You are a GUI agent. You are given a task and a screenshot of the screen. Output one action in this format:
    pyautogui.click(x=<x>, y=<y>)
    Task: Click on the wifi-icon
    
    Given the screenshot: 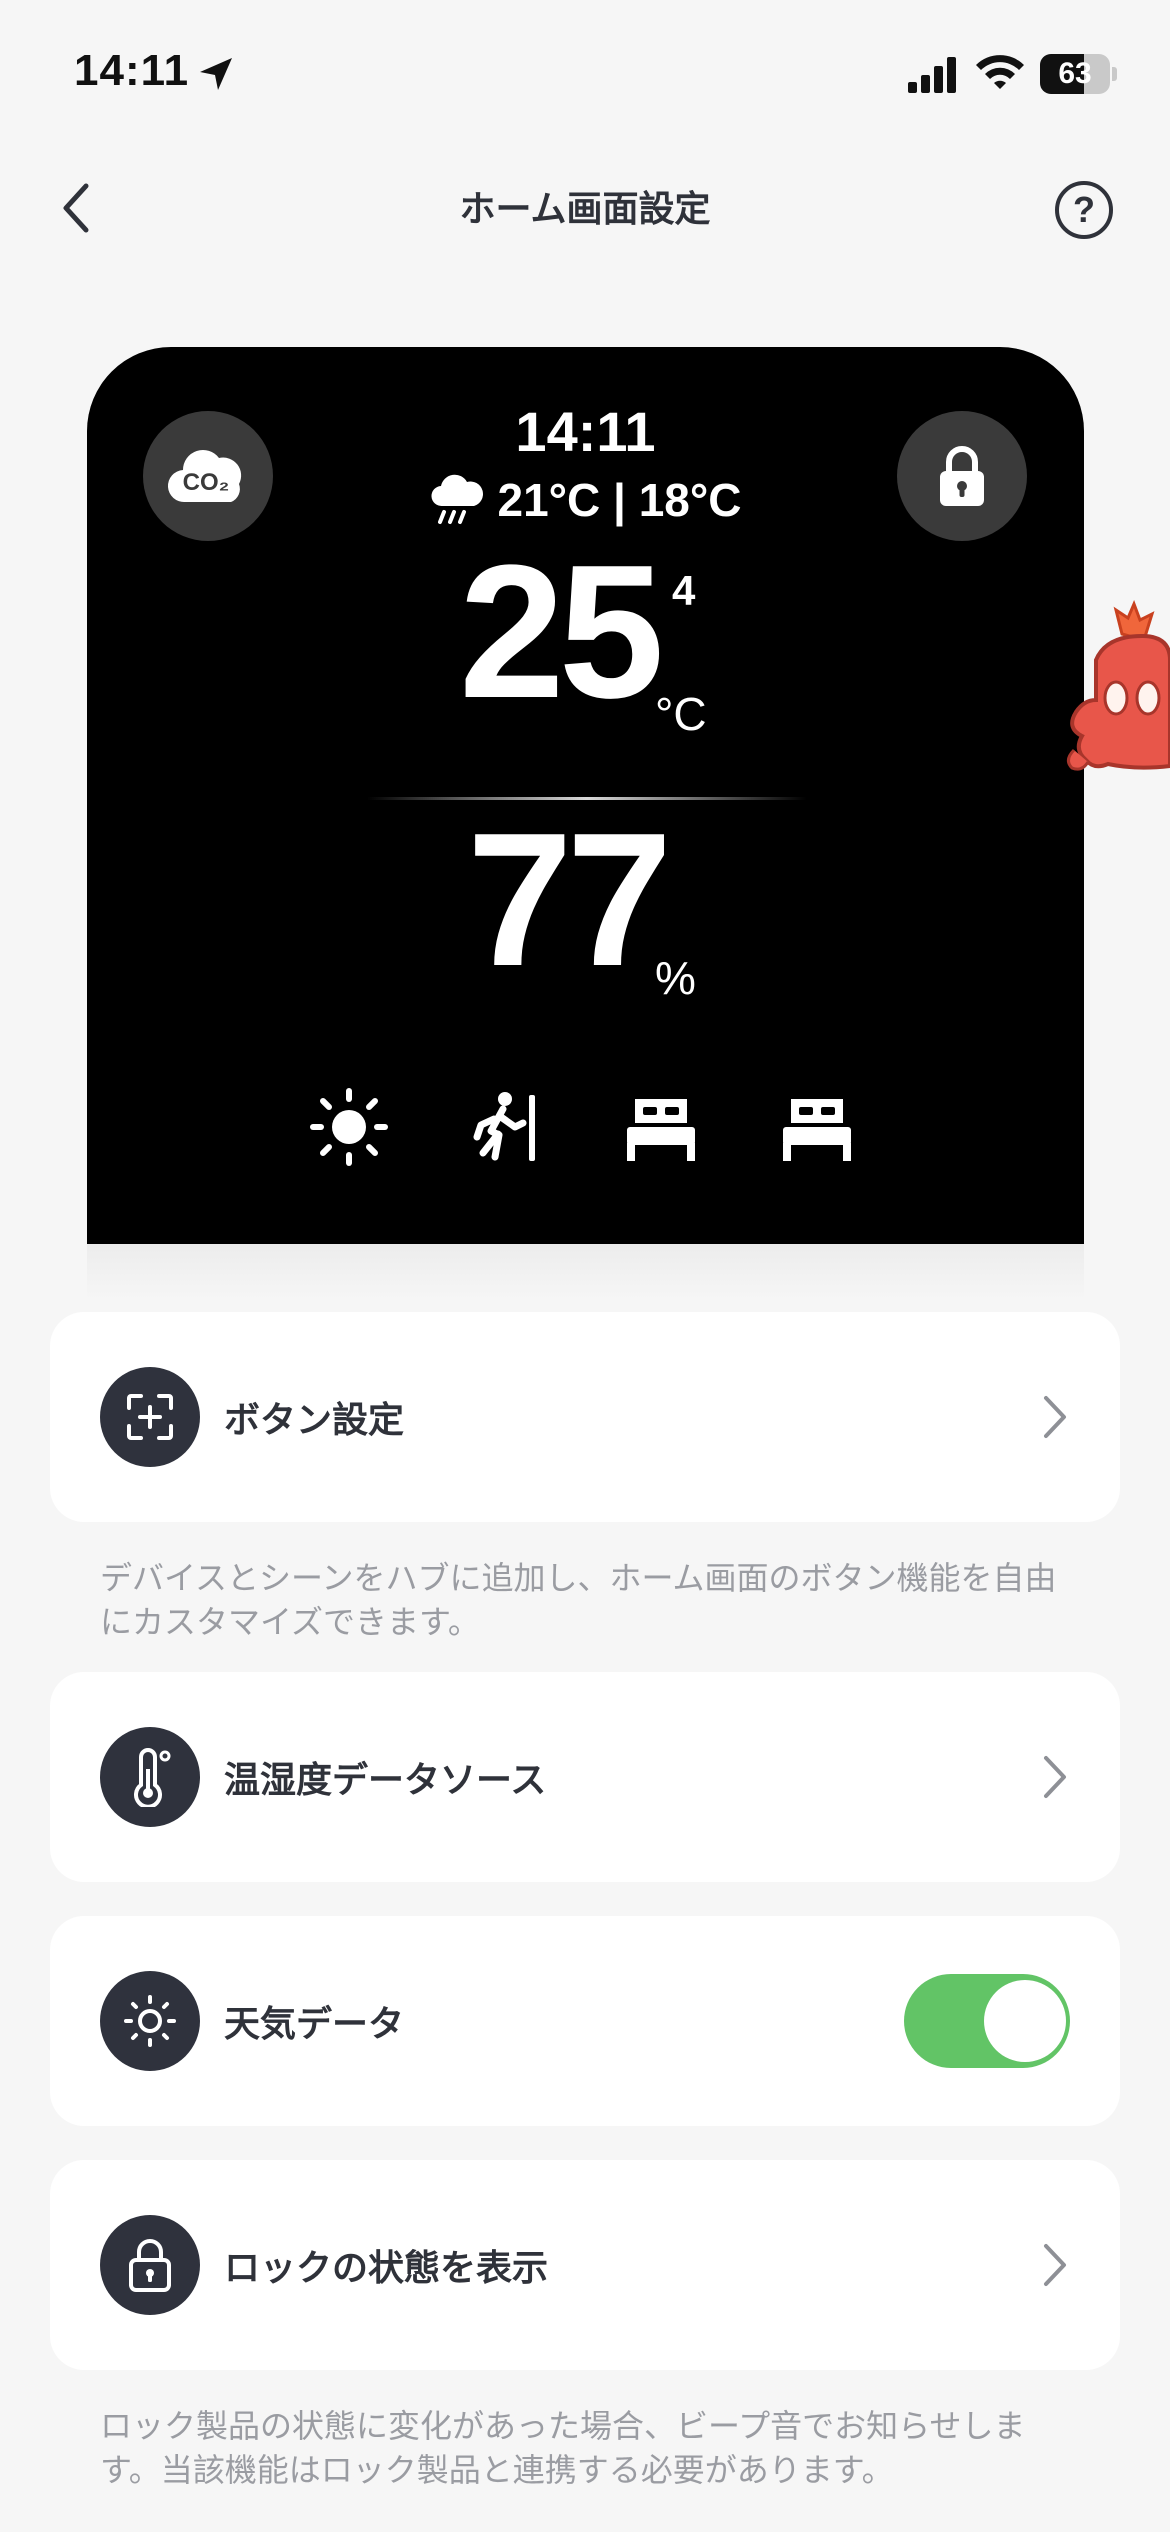 What is the action you would take?
    pyautogui.click(x=1000, y=72)
    